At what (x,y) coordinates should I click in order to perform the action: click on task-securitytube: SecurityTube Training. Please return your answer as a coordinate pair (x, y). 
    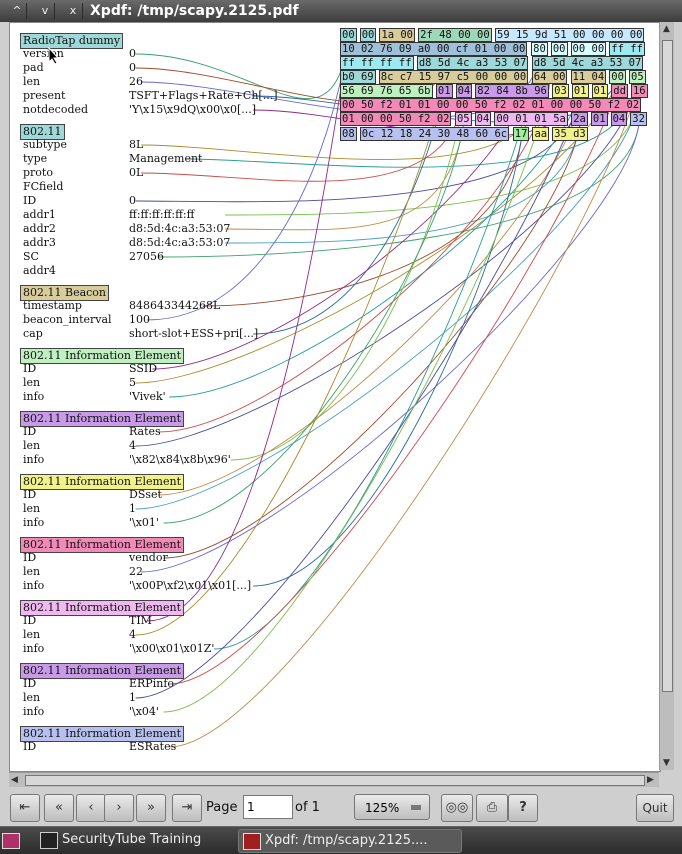
    Looking at the image, I should click on (144, 840).